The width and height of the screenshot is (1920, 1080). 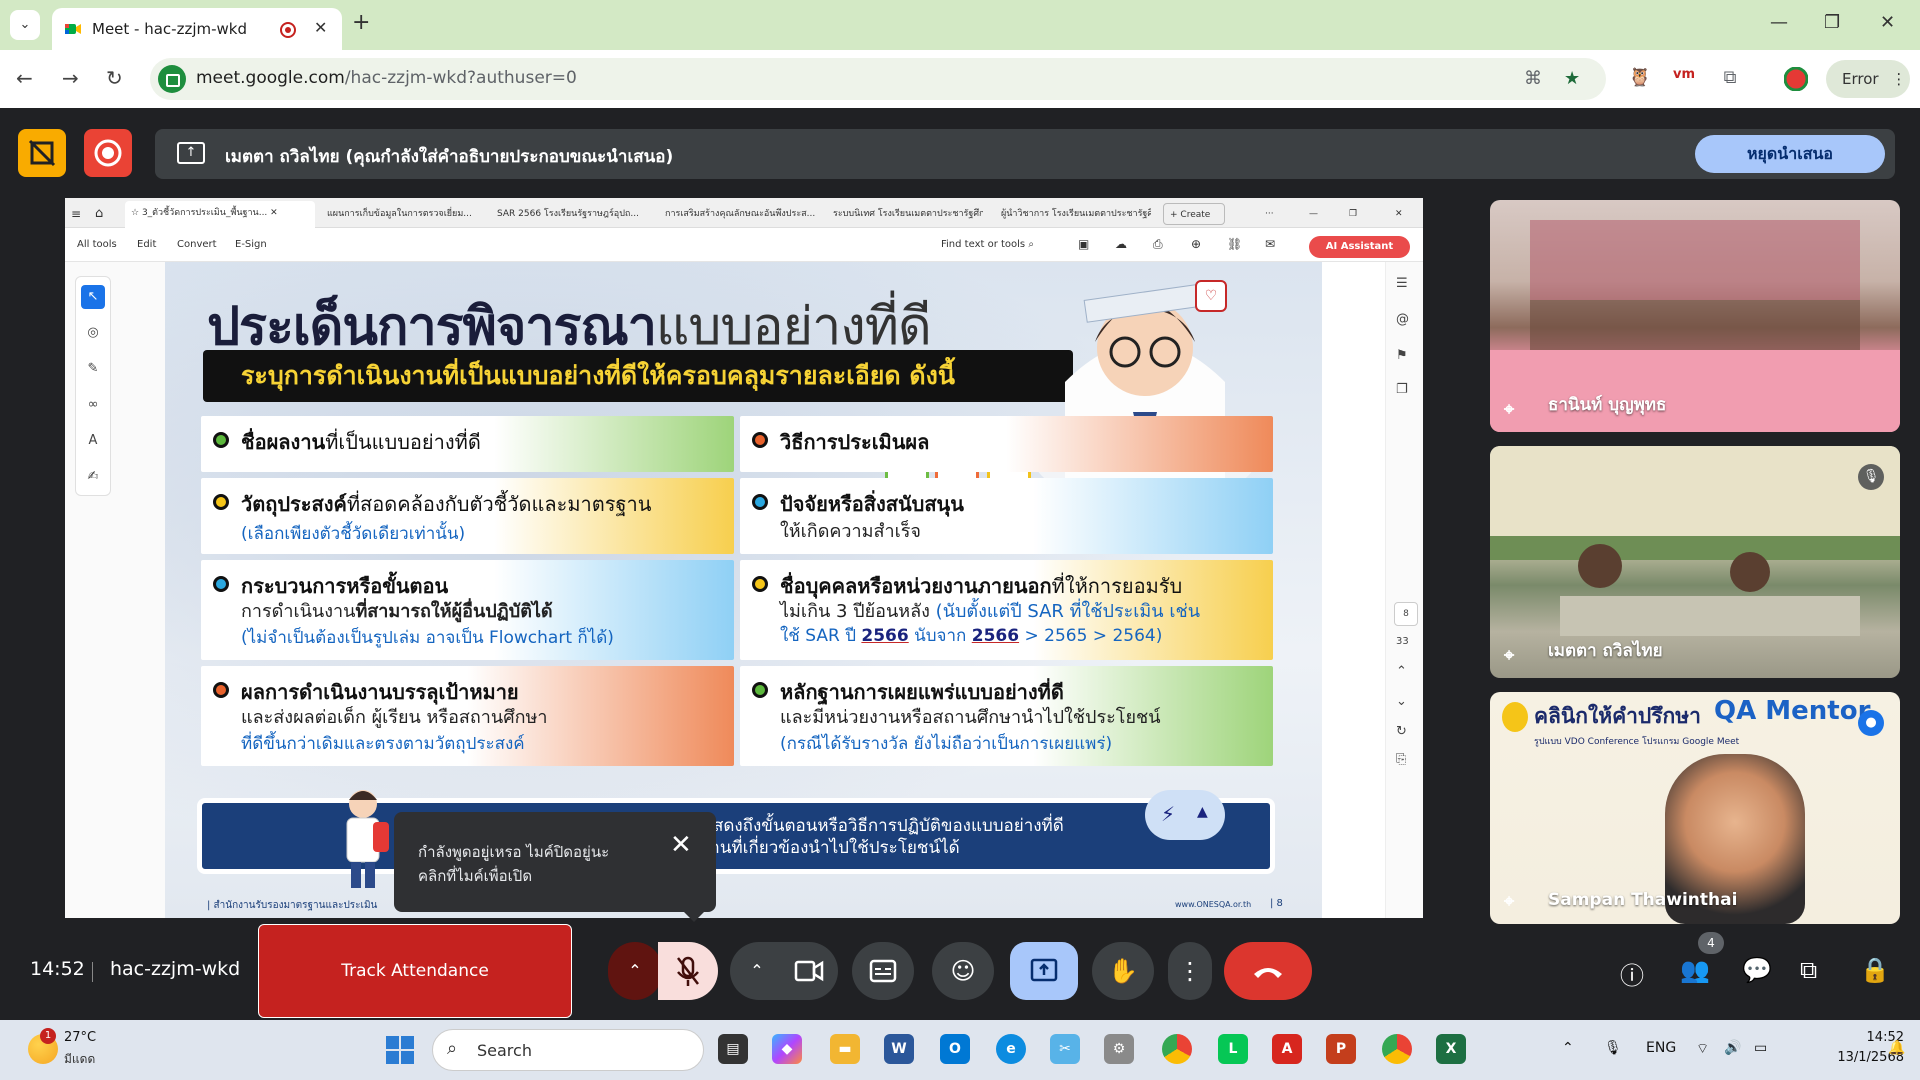 What do you see at coordinates (1268, 971) in the screenshot?
I see `leave-call-button` at bounding box center [1268, 971].